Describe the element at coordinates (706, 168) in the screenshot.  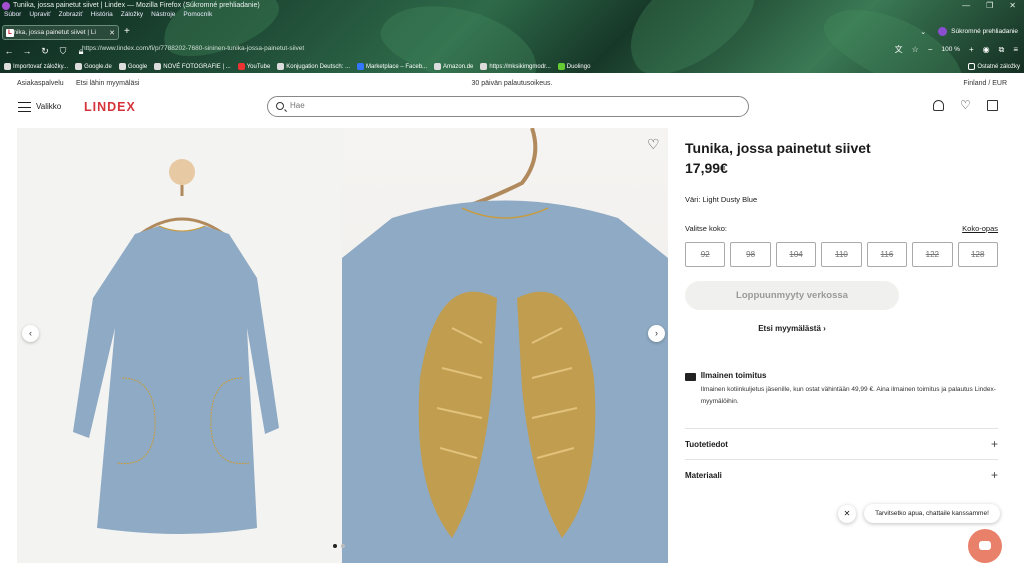
I see `product-price: 17,99€` at that location.